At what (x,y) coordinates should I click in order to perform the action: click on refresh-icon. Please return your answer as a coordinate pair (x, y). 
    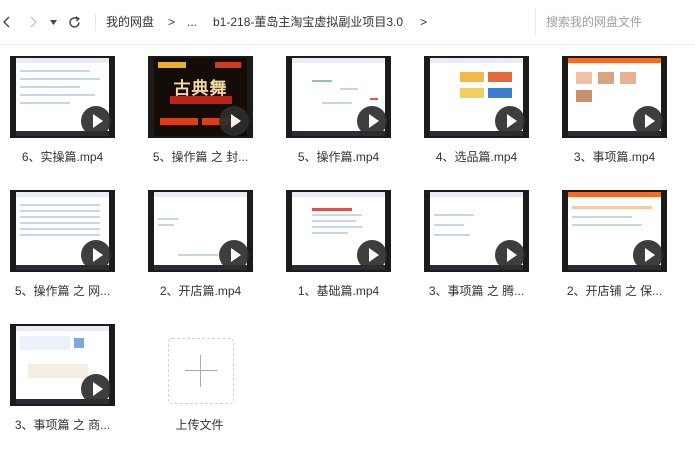
    Looking at the image, I should click on (74, 22).